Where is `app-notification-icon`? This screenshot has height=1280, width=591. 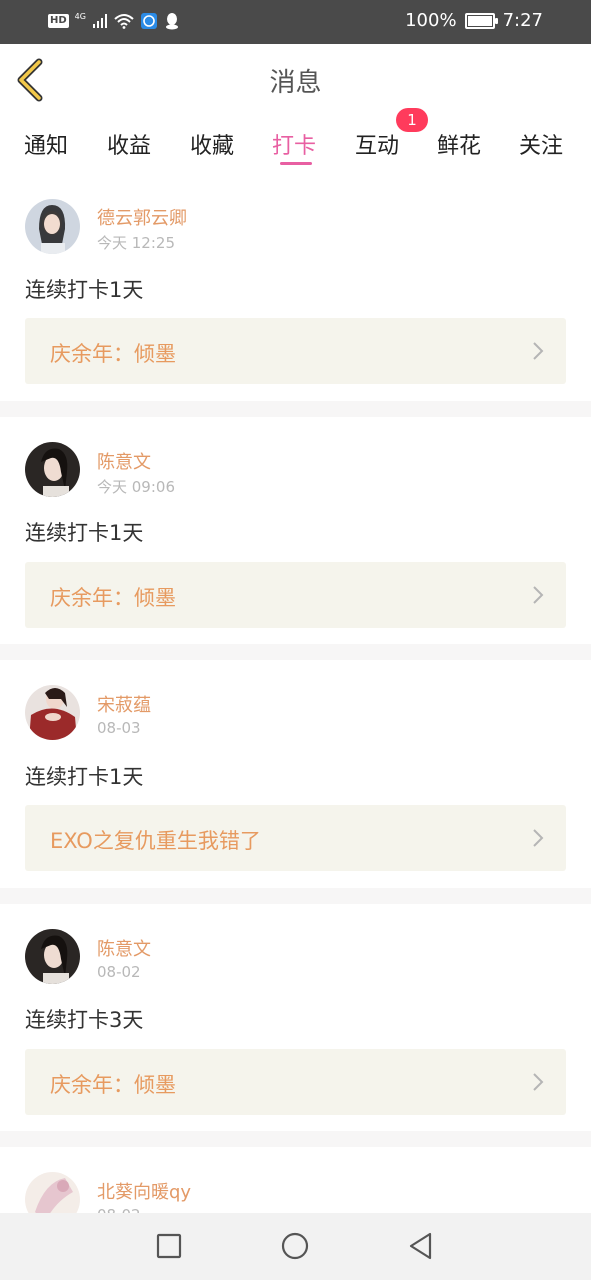
app-notification-icon is located at coordinates (148, 21).